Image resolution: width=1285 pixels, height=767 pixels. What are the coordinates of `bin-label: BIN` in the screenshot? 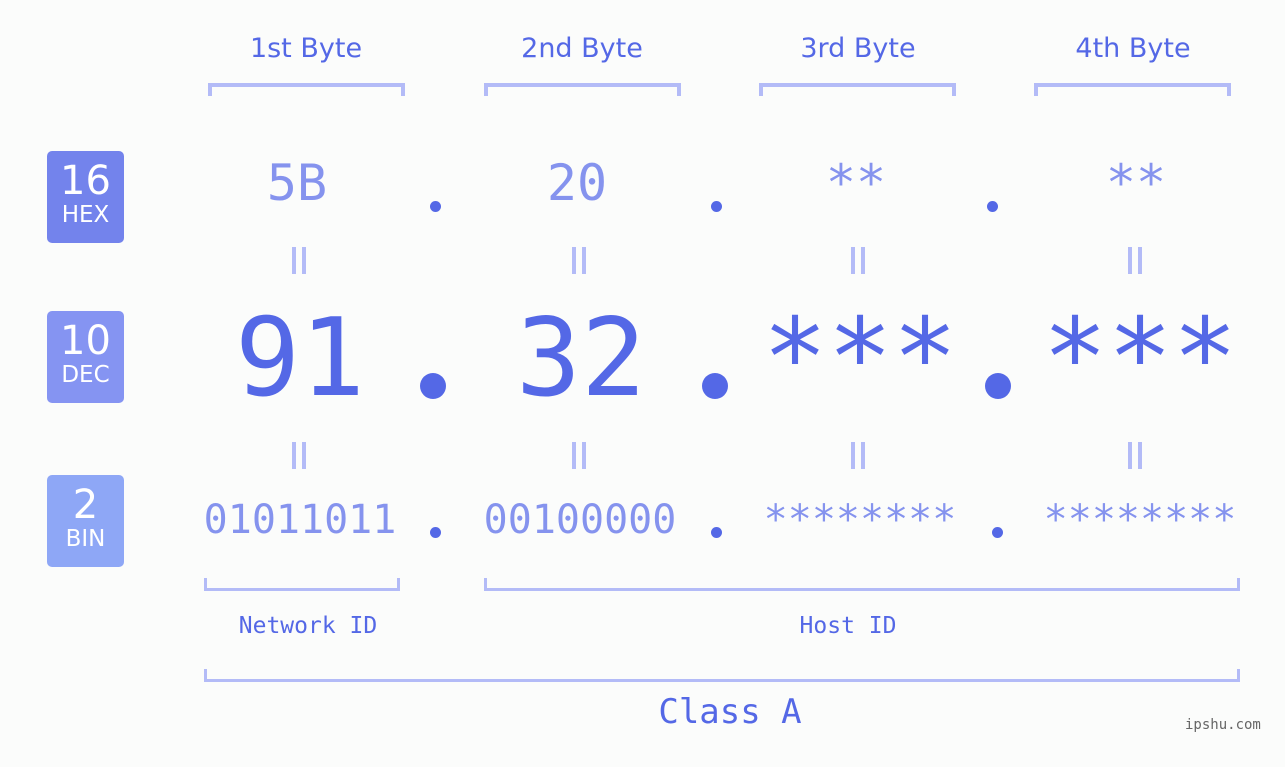 It's located at (85, 539).